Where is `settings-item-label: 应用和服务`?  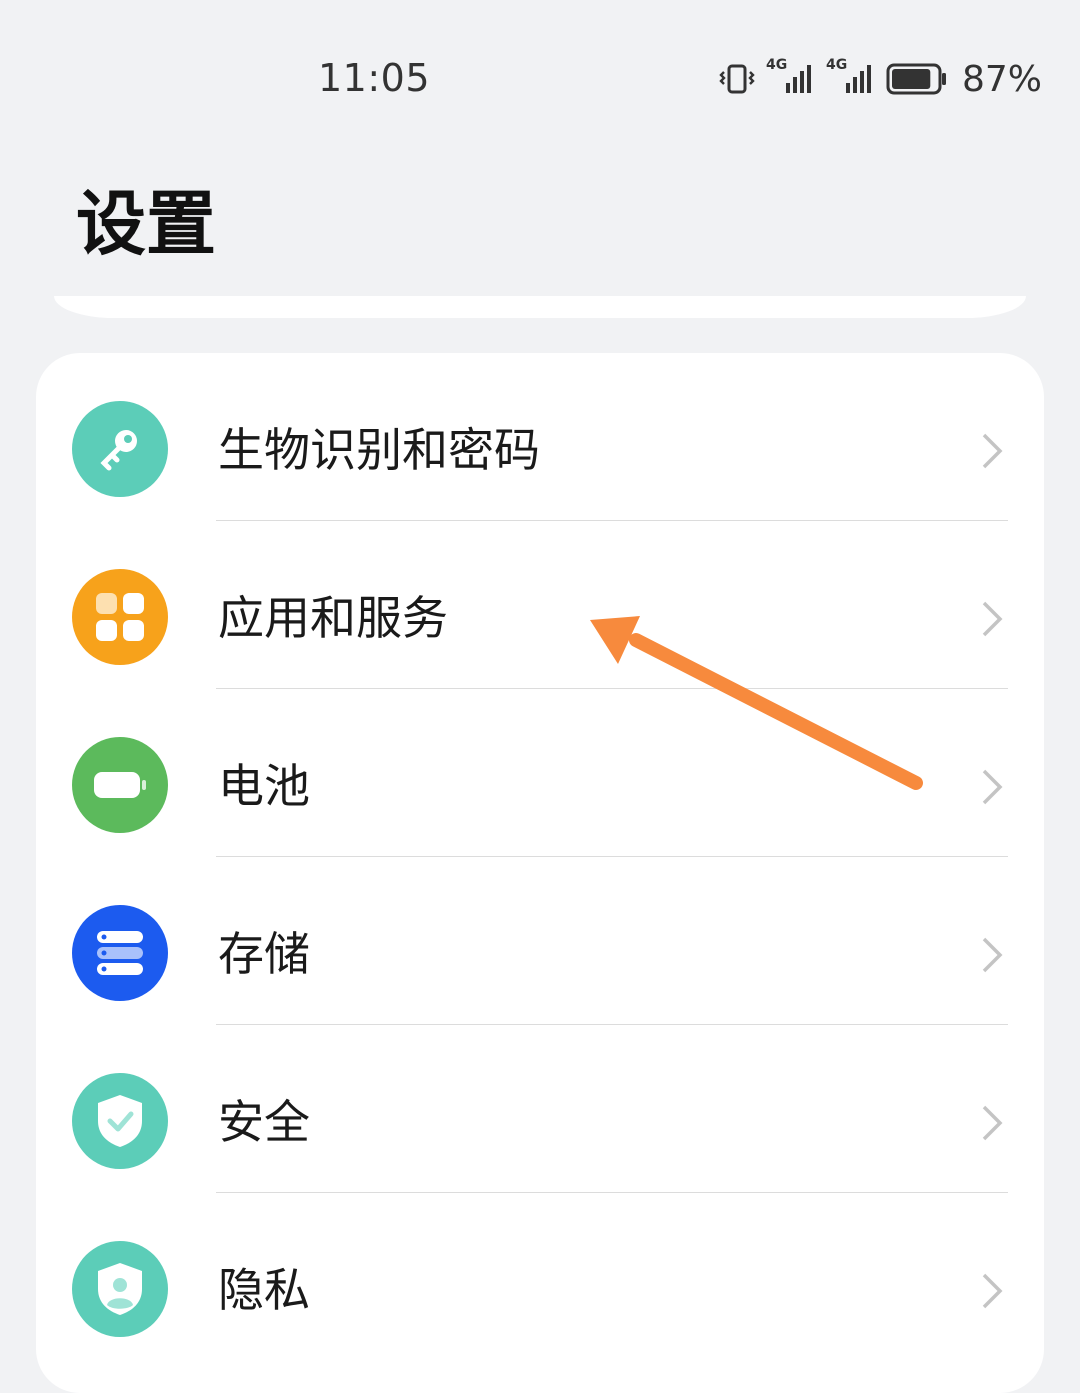 settings-item-label: 应用和服务 is located at coordinates (333, 618).